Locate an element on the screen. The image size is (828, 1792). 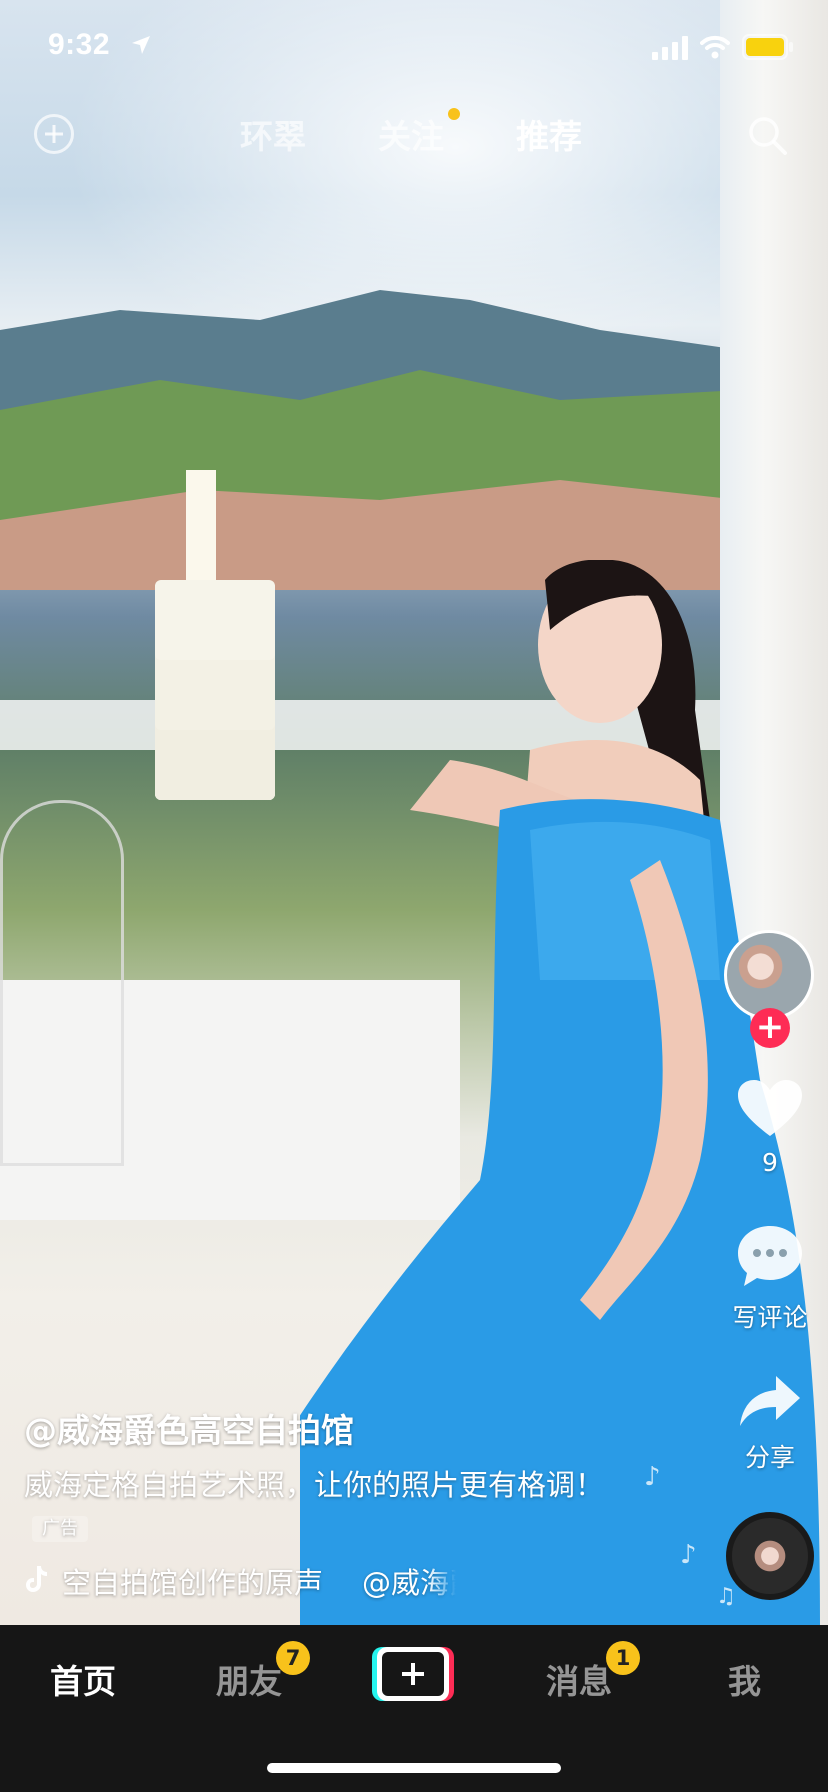
location-arrow-icon is located at coordinates (141, 45).